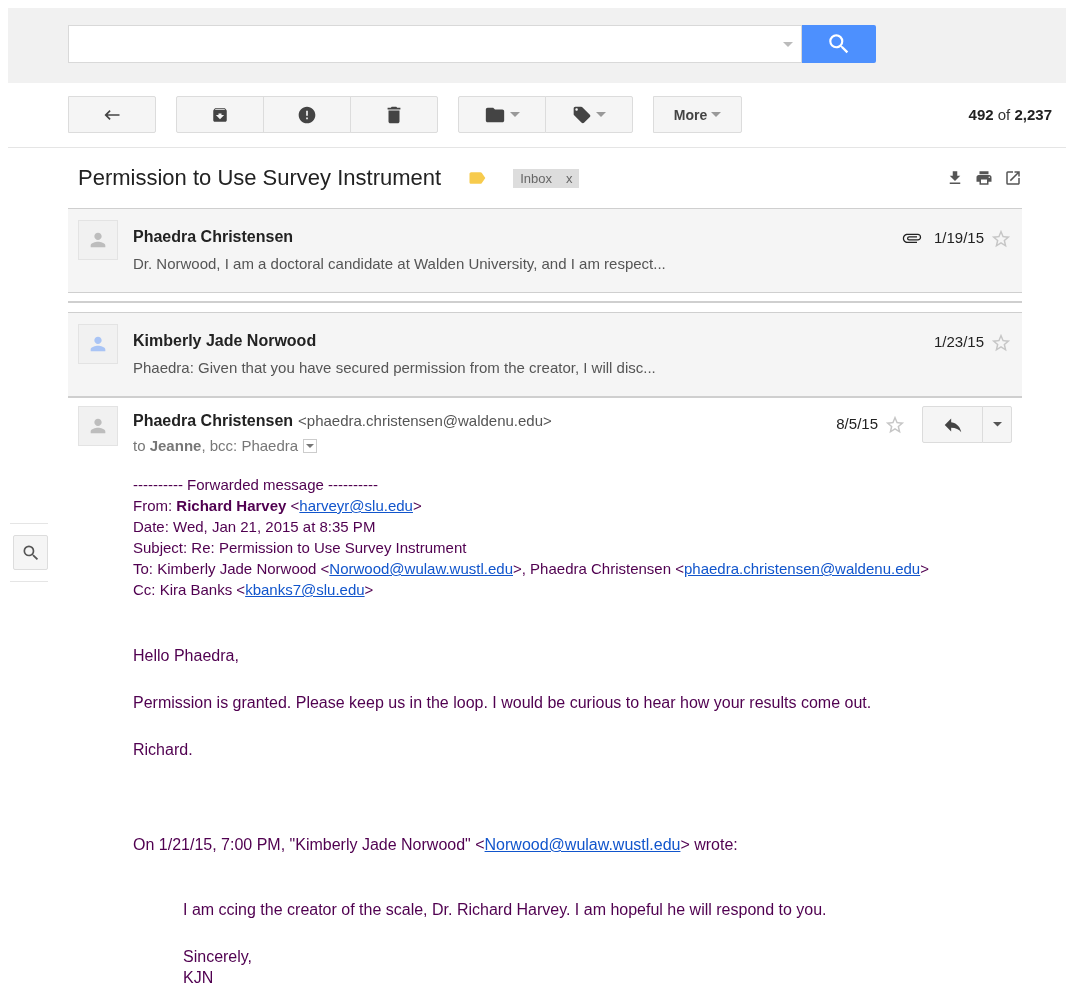 The height and width of the screenshot is (988, 1066). What do you see at coordinates (436, 845) in the screenshot?
I see `message-line: On 1/21/15, 7:00 PM, "Kimberly Jade Norwood" <Norwood@wulaw.wustl.edu> wrote:` at bounding box center [436, 845].